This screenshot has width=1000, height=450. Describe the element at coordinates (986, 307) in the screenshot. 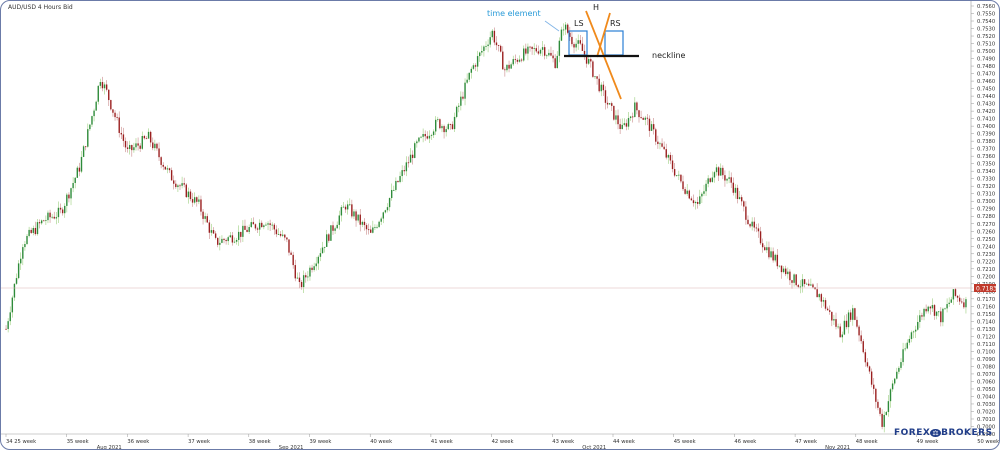

I see `y-tick-label: 0.7160` at that location.